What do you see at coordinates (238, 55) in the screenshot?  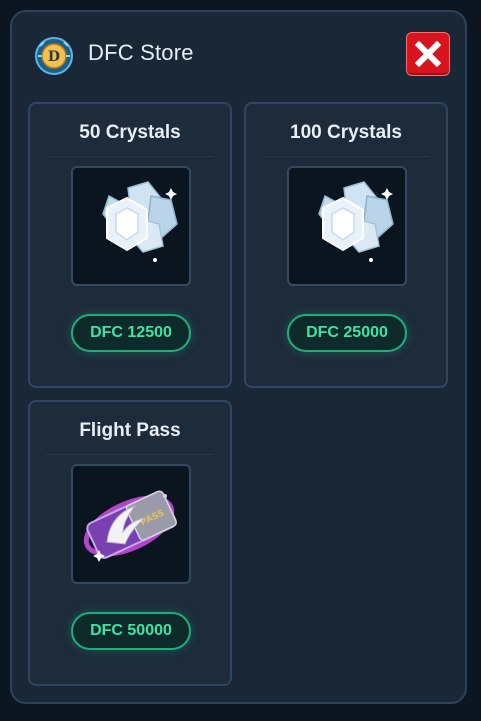 I see `store-header: D DFC Store` at bounding box center [238, 55].